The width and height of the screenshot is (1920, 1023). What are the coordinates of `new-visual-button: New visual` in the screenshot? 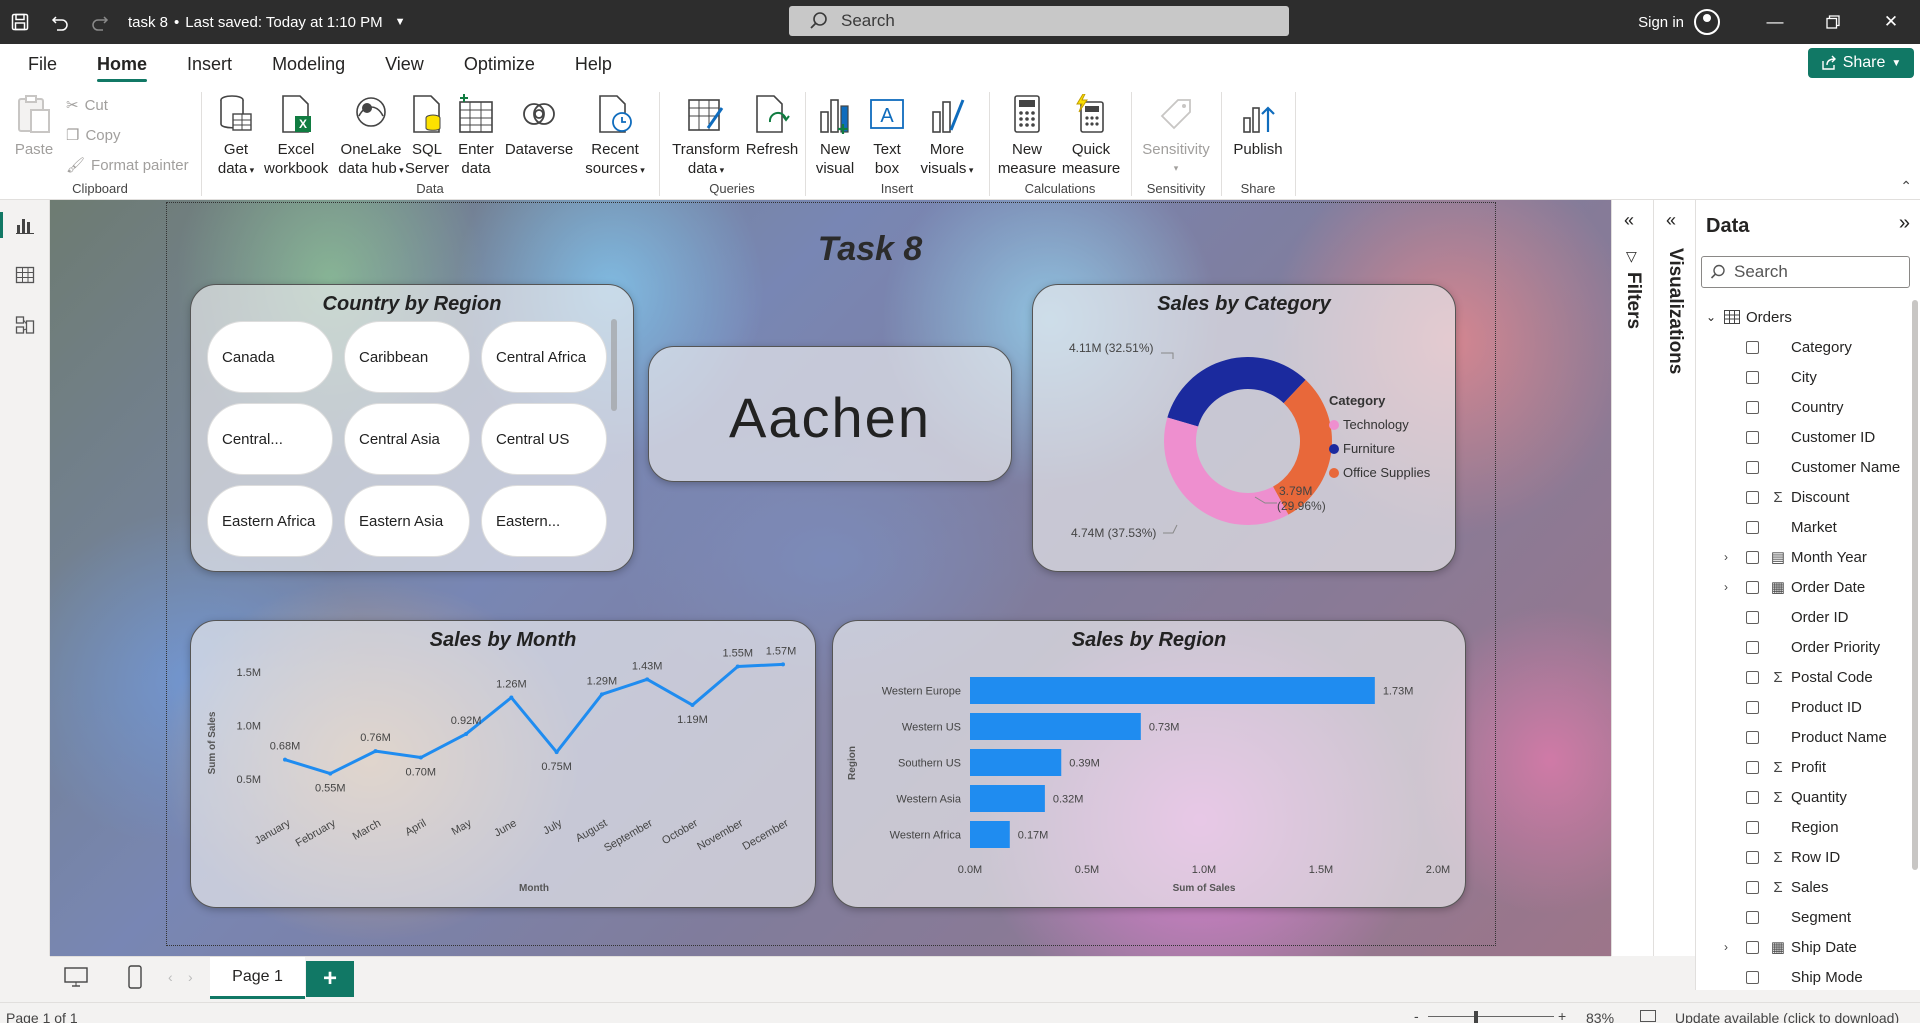 It's located at (835, 134).